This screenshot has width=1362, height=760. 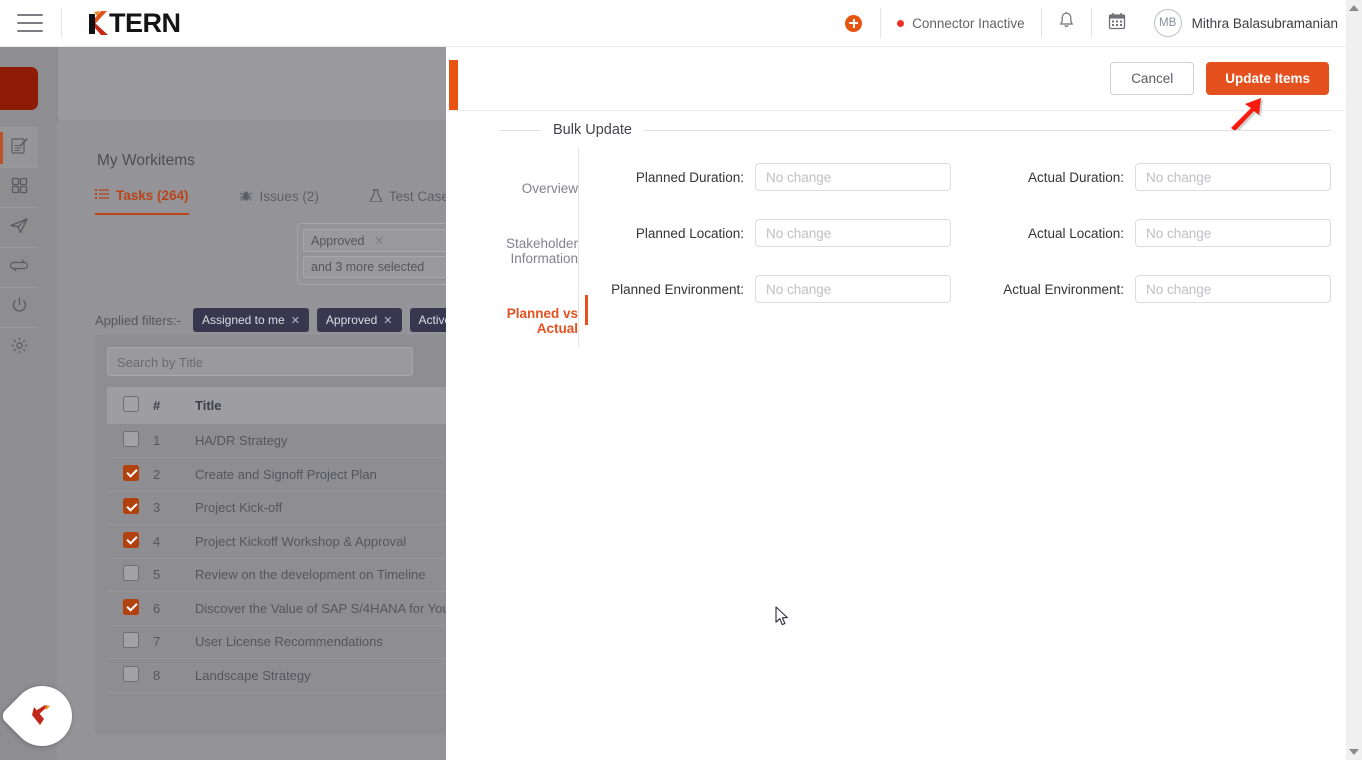 What do you see at coordinates (1354, 380) in the screenshot?
I see `vertical-scrollbar` at bounding box center [1354, 380].